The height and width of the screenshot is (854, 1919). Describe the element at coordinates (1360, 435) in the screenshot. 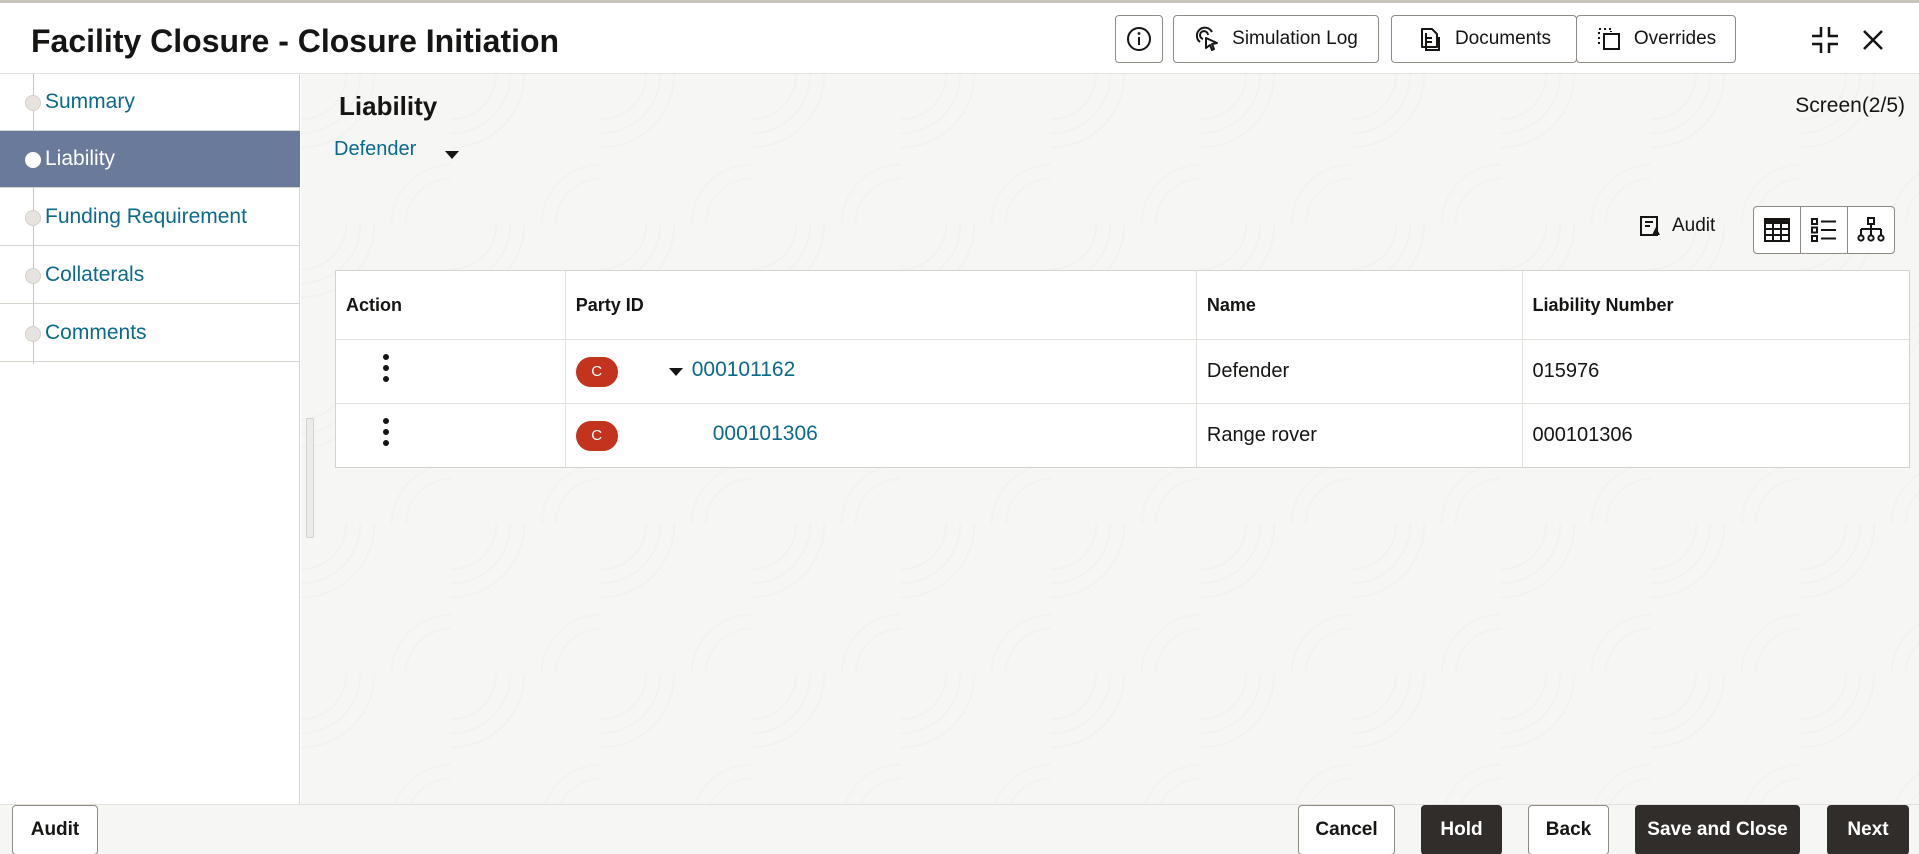

I see `name-cell: Range rover` at that location.